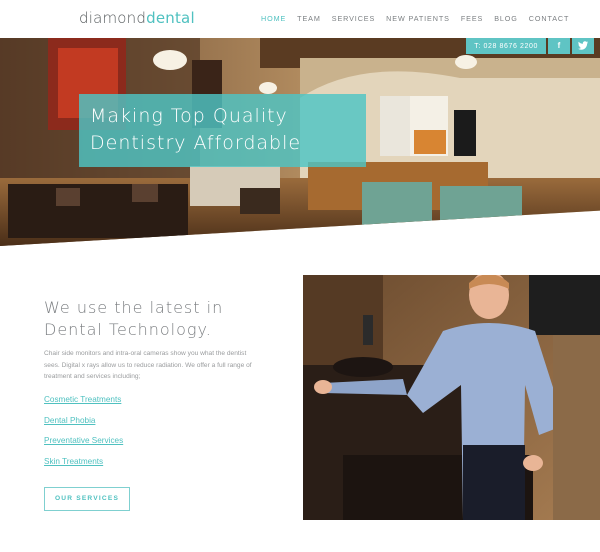  I want to click on logo-part-diamond: diamond, so click(113, 18).